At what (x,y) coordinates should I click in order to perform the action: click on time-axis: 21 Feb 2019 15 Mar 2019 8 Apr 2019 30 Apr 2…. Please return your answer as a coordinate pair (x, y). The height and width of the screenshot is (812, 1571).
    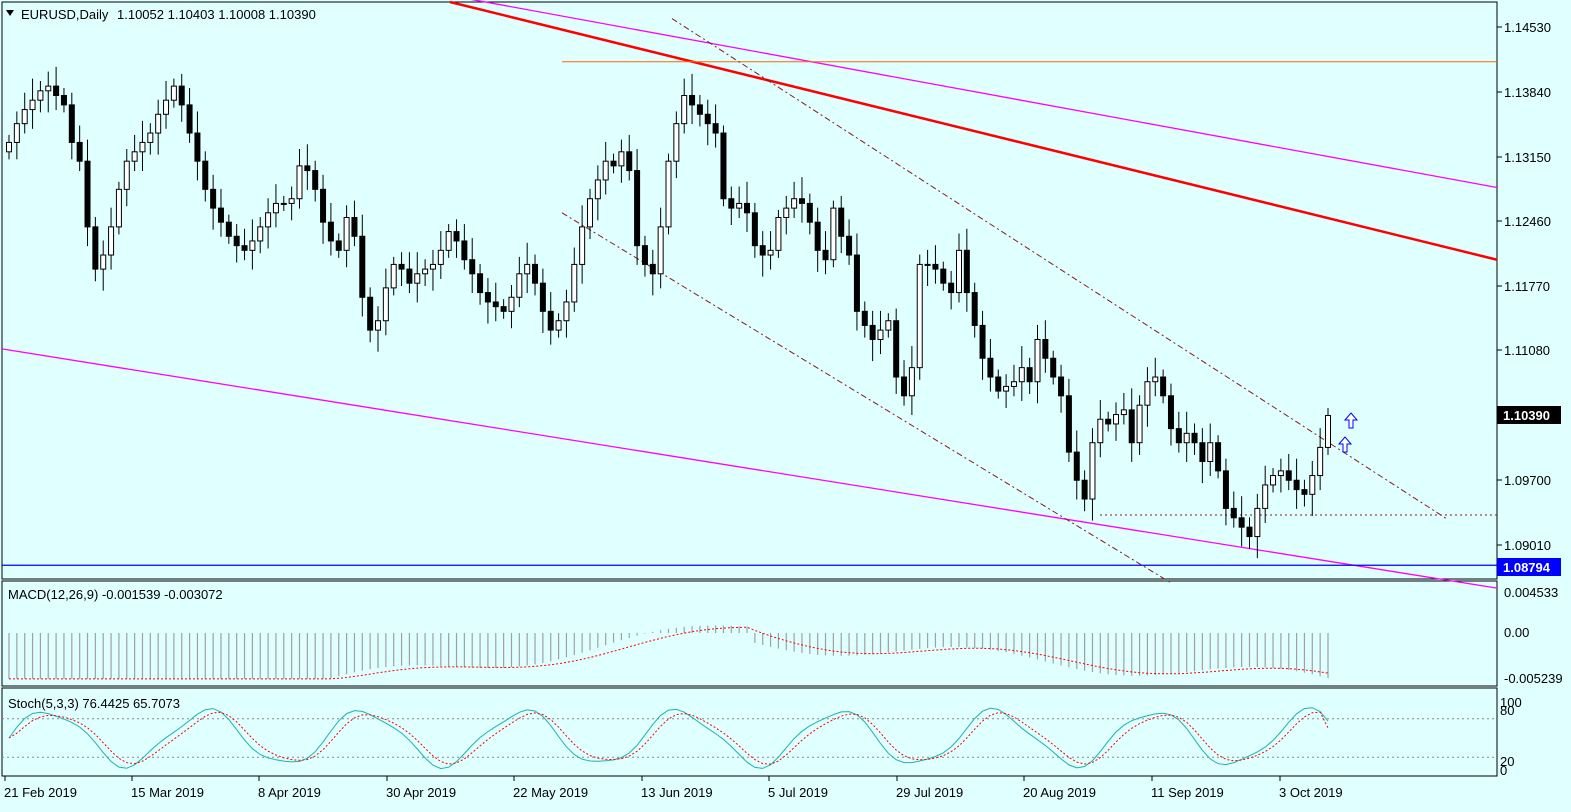
    Looking at the image, I should click on (673, 788).